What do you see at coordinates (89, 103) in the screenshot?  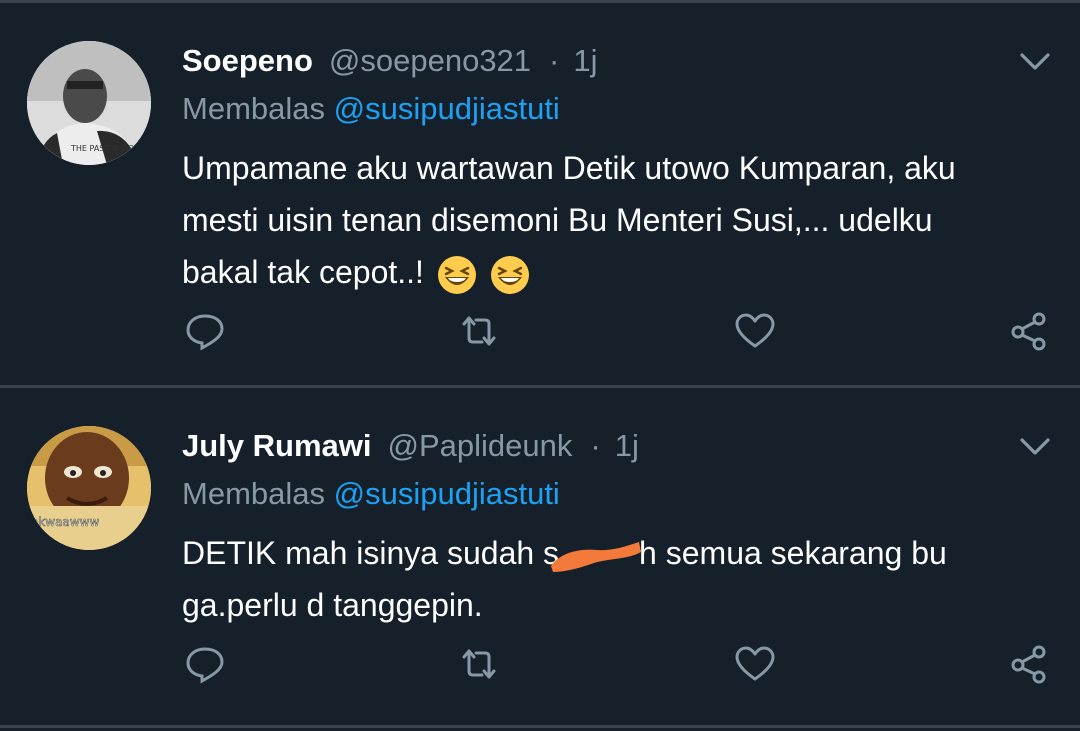 I see `avatar: THE PAST IS DONE` at bounding box center [89, 103].